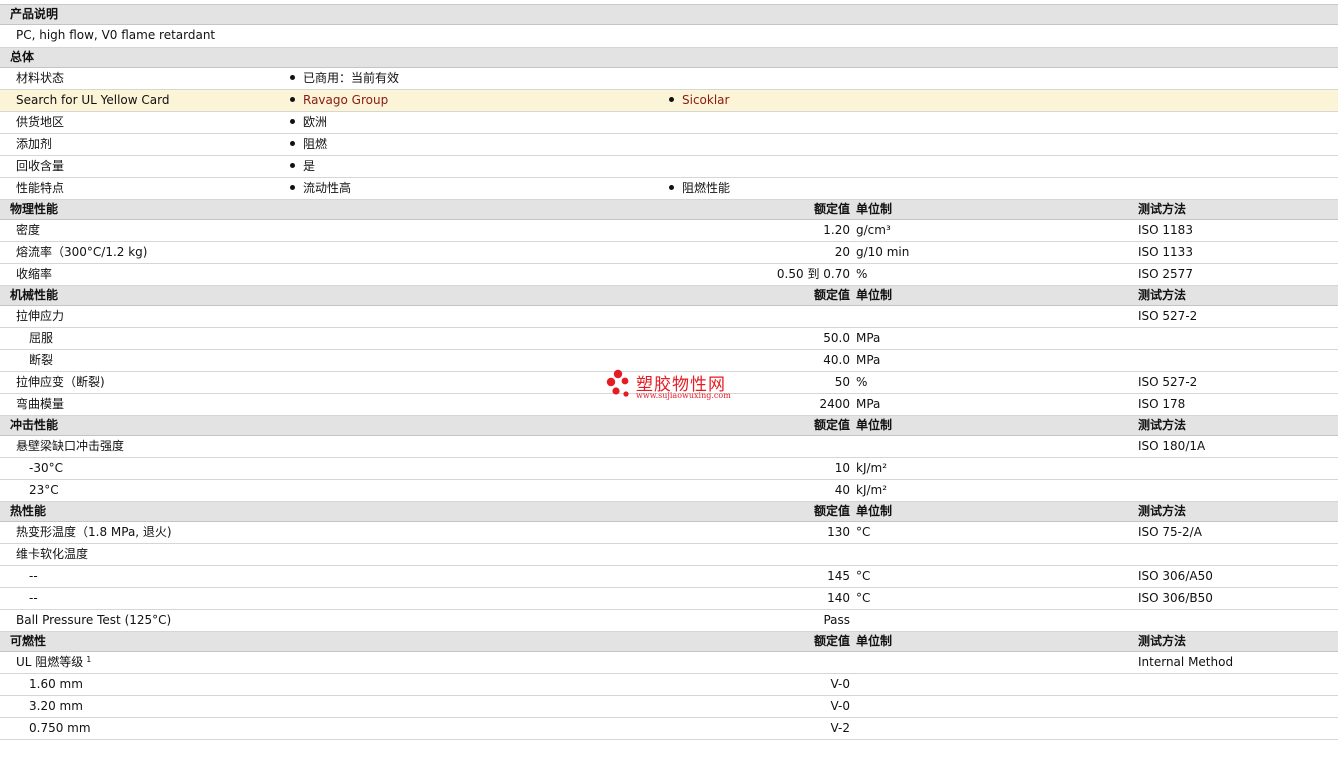 This screenshot has width=1338, height=770. Describe the element at coordinates (40, 122) in the screenshot. I see `row-label: 供货地区` at that location.